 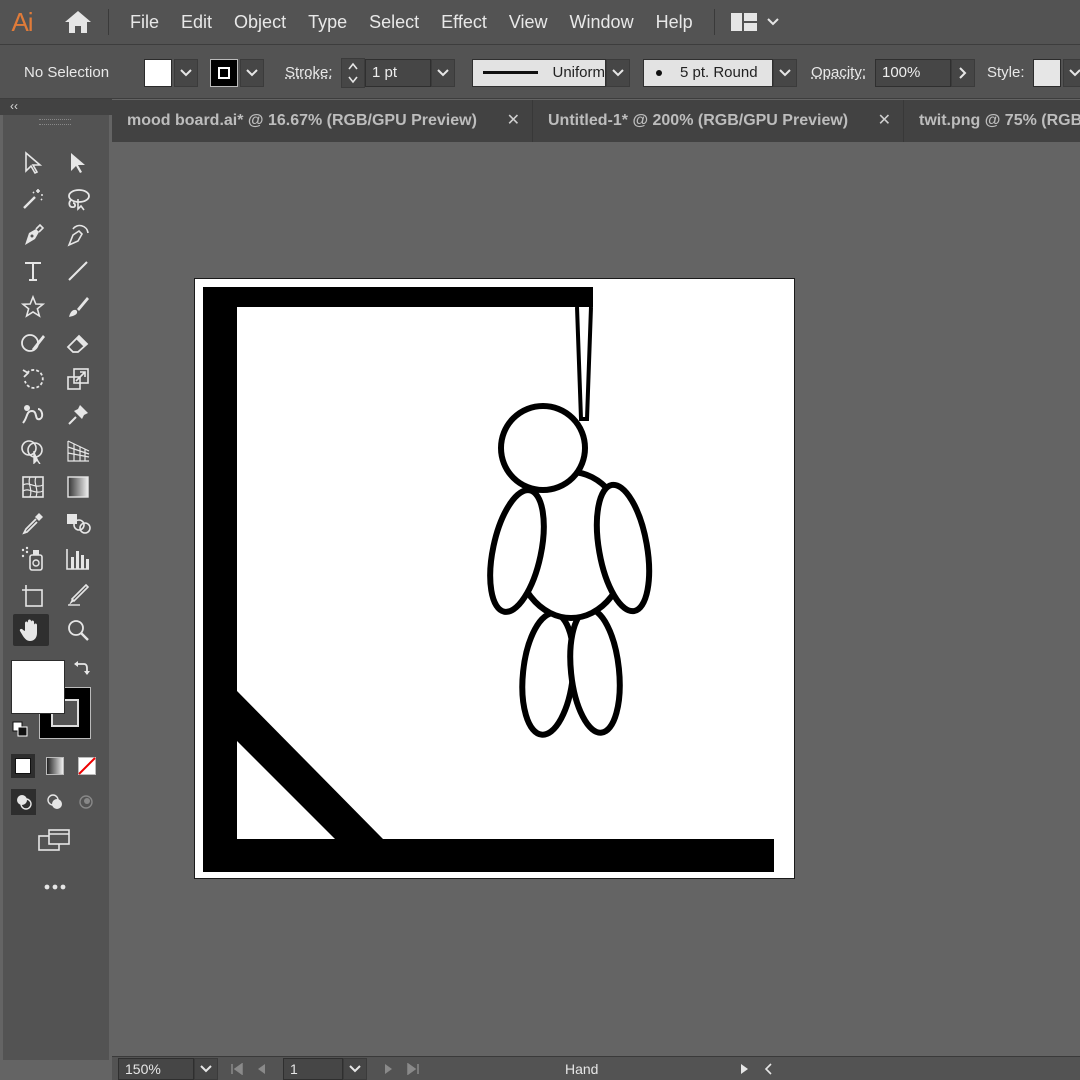 I want to click on perspective-grid-tool-icon, so click(x=78, y=451).